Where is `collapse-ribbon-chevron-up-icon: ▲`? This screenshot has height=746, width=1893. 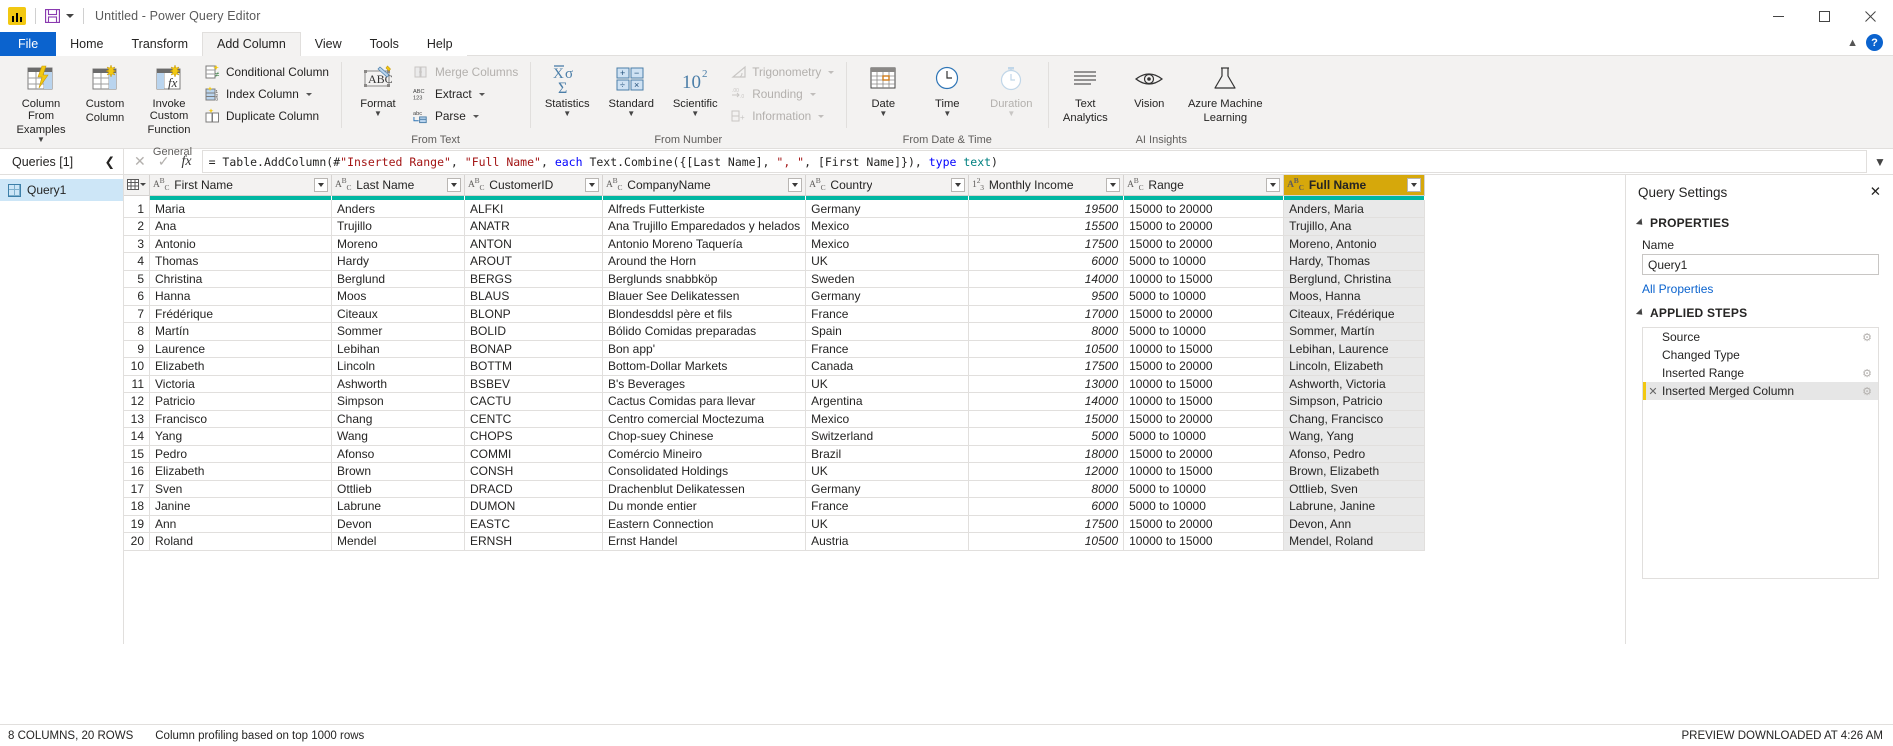 collapse-ribbon-chevron-up-icon: ▲ is located at coordinates (1852, 43).